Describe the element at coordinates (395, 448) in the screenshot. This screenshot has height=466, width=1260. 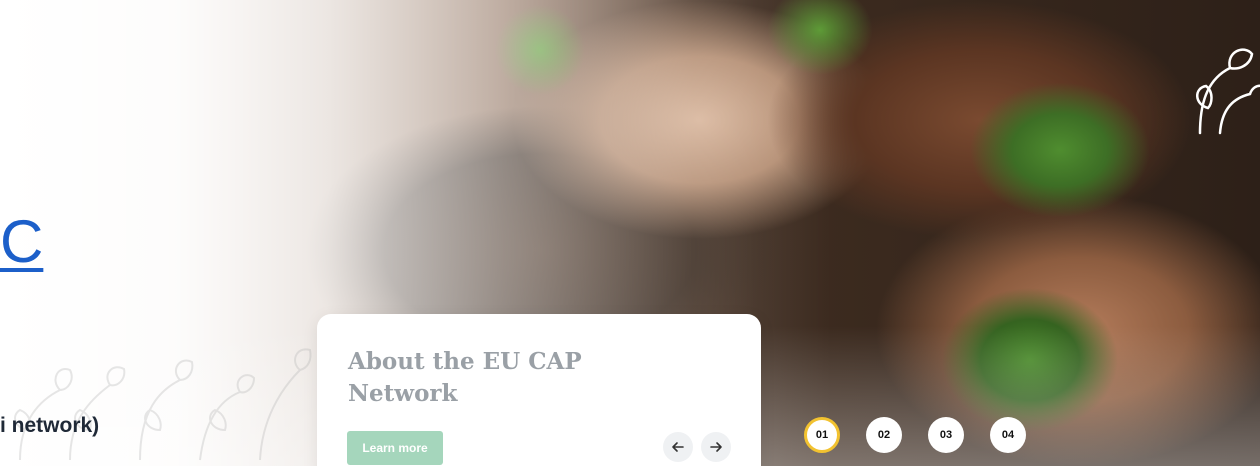
I see `learn-more-button: Learn more` at that location.